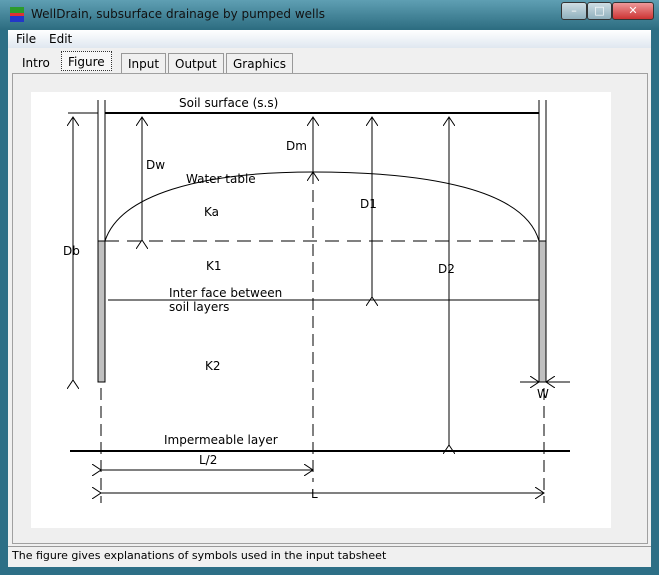  I want to click on ka-label: Ka, so click(211, 212).